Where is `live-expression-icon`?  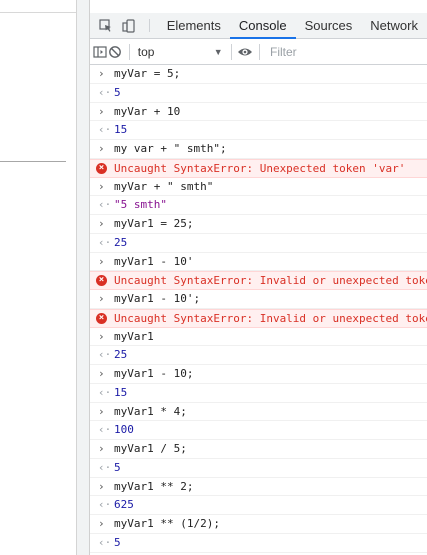
live-expression-icon is located at coordinates (245, 52).